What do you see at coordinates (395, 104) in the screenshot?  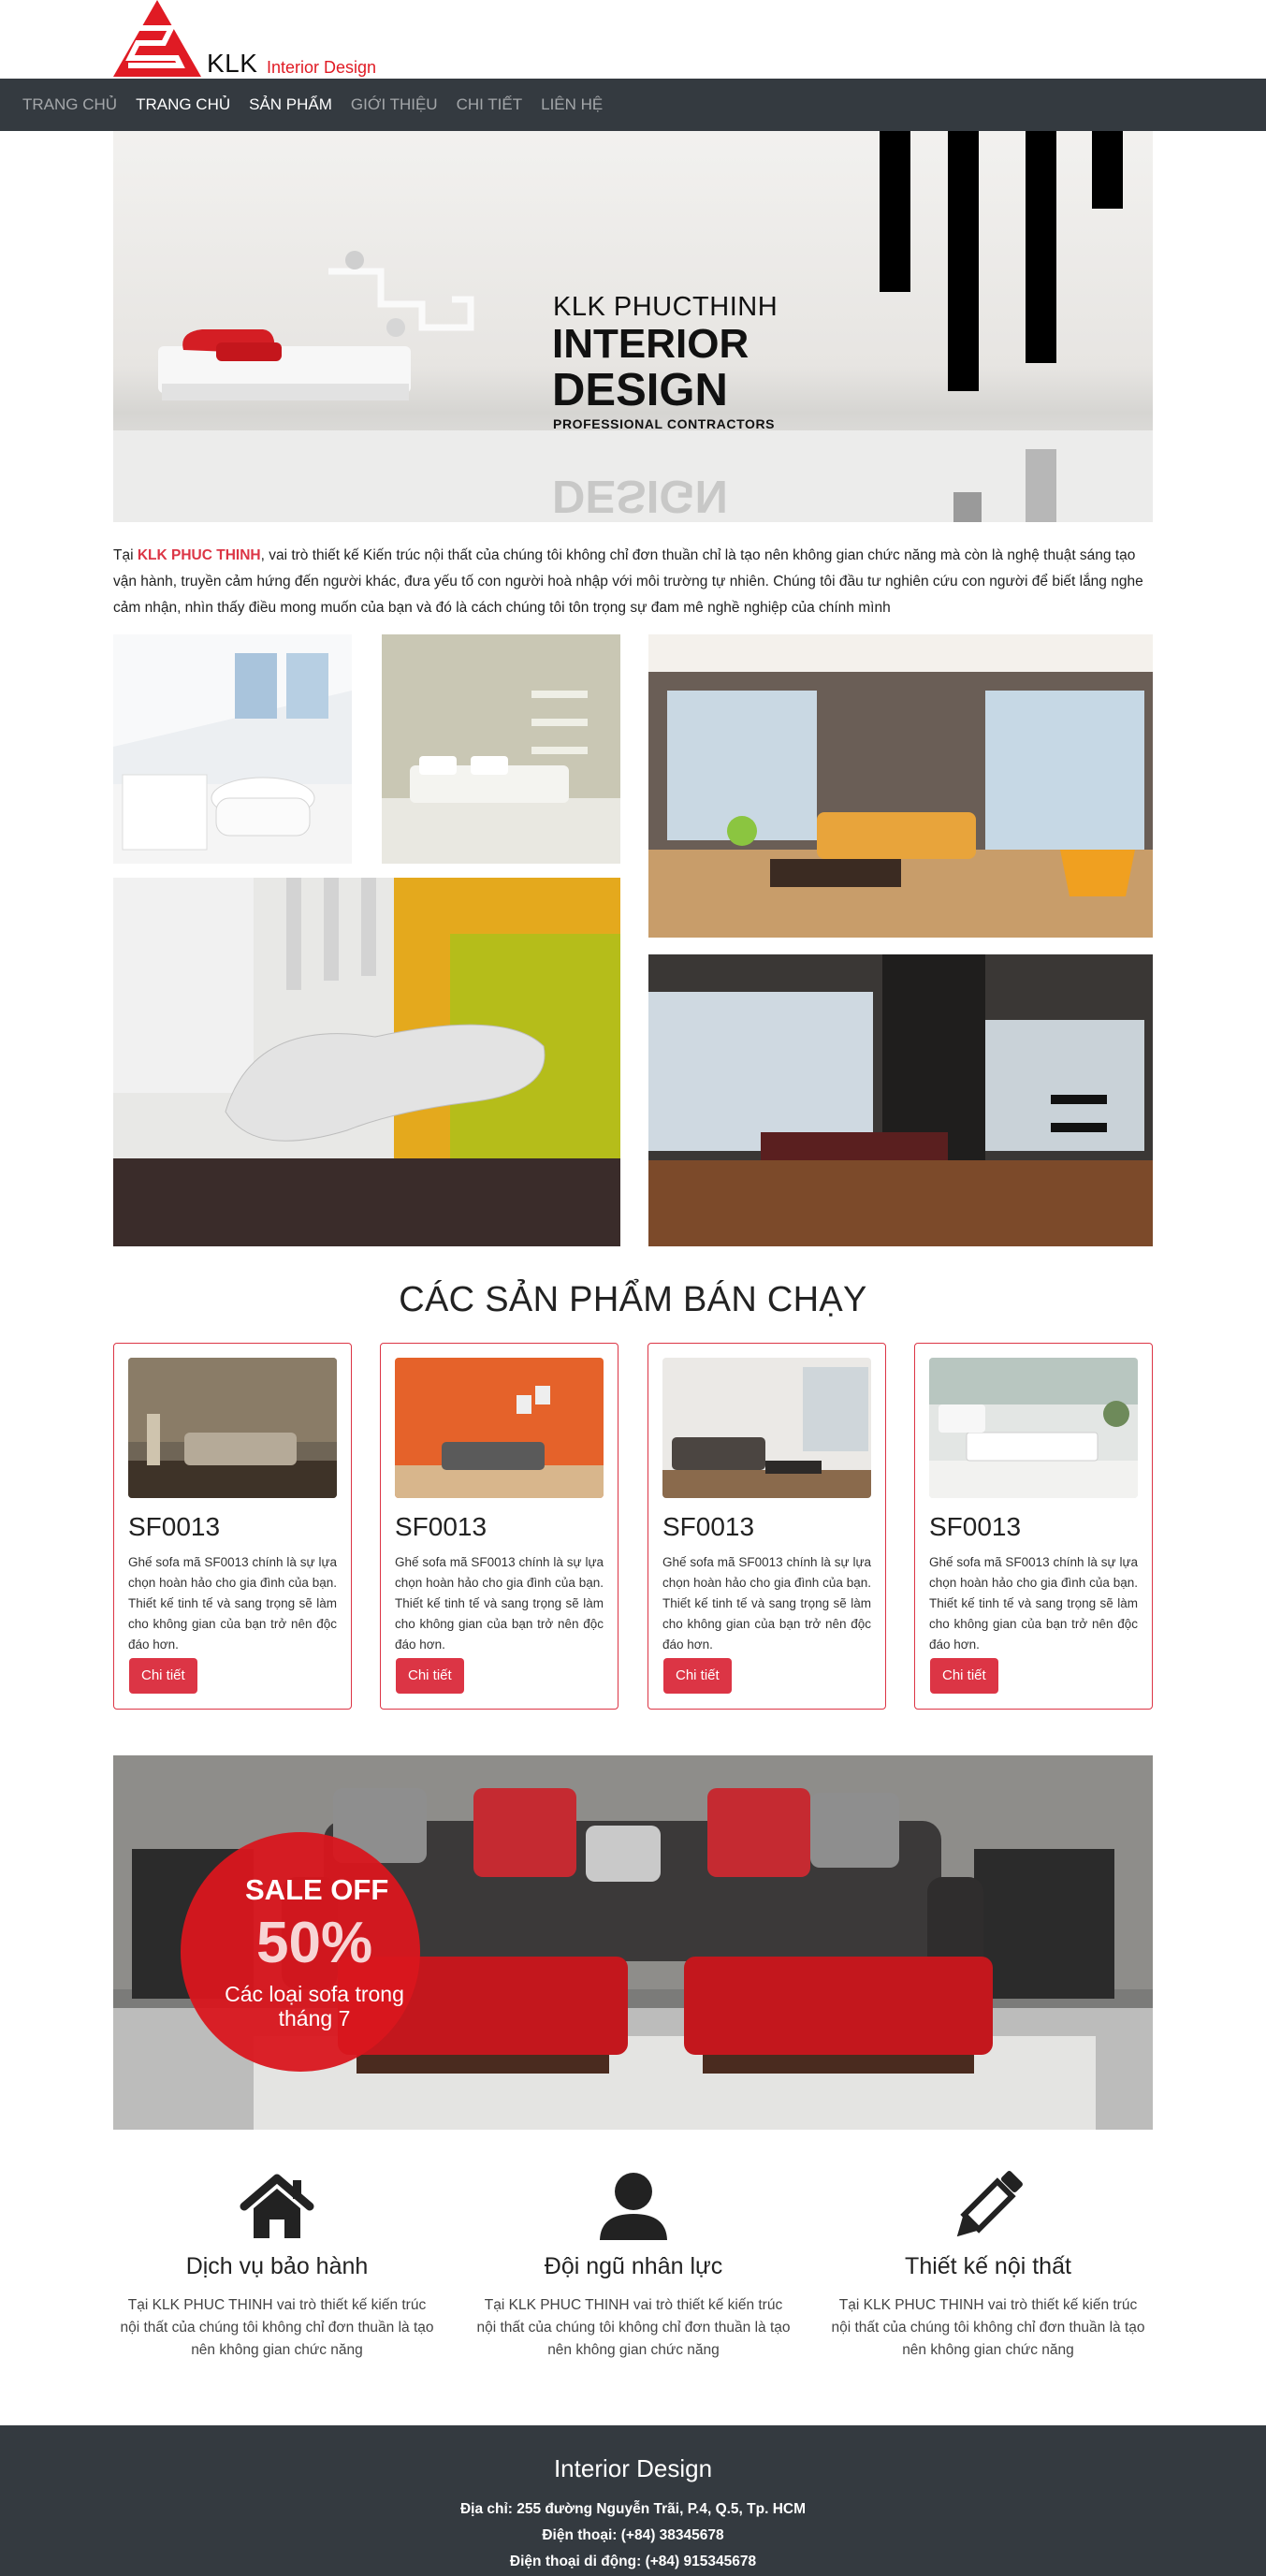 I see `nav-item-gioi-thieu: GIỚI THIỆU` at bounding box center [395, 104].